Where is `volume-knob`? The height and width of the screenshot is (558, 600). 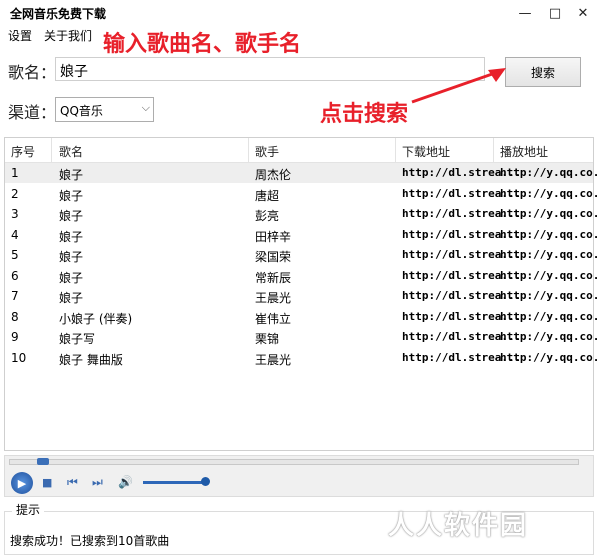
volume-knob is located at coordinates (205, 481).